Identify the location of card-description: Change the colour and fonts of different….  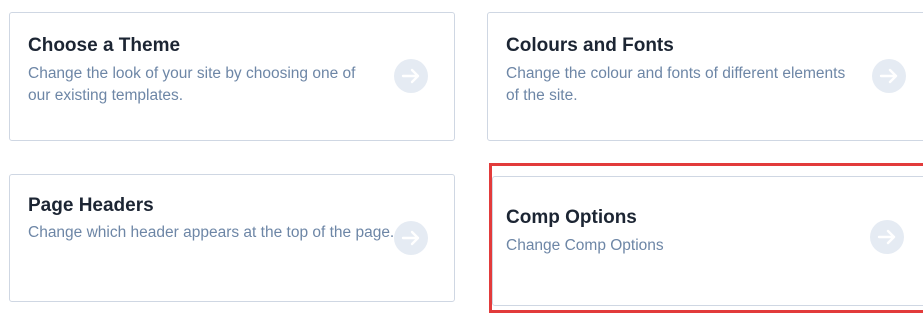
(676, 84).